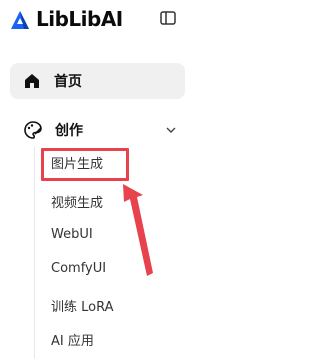 The width and height of the screenshot is (320, 359). What do you see at coordinates (72, 339) in the screenshot?
I see `submenu-item-ai-apps: AI 应用` at bounding box center [72, 339].